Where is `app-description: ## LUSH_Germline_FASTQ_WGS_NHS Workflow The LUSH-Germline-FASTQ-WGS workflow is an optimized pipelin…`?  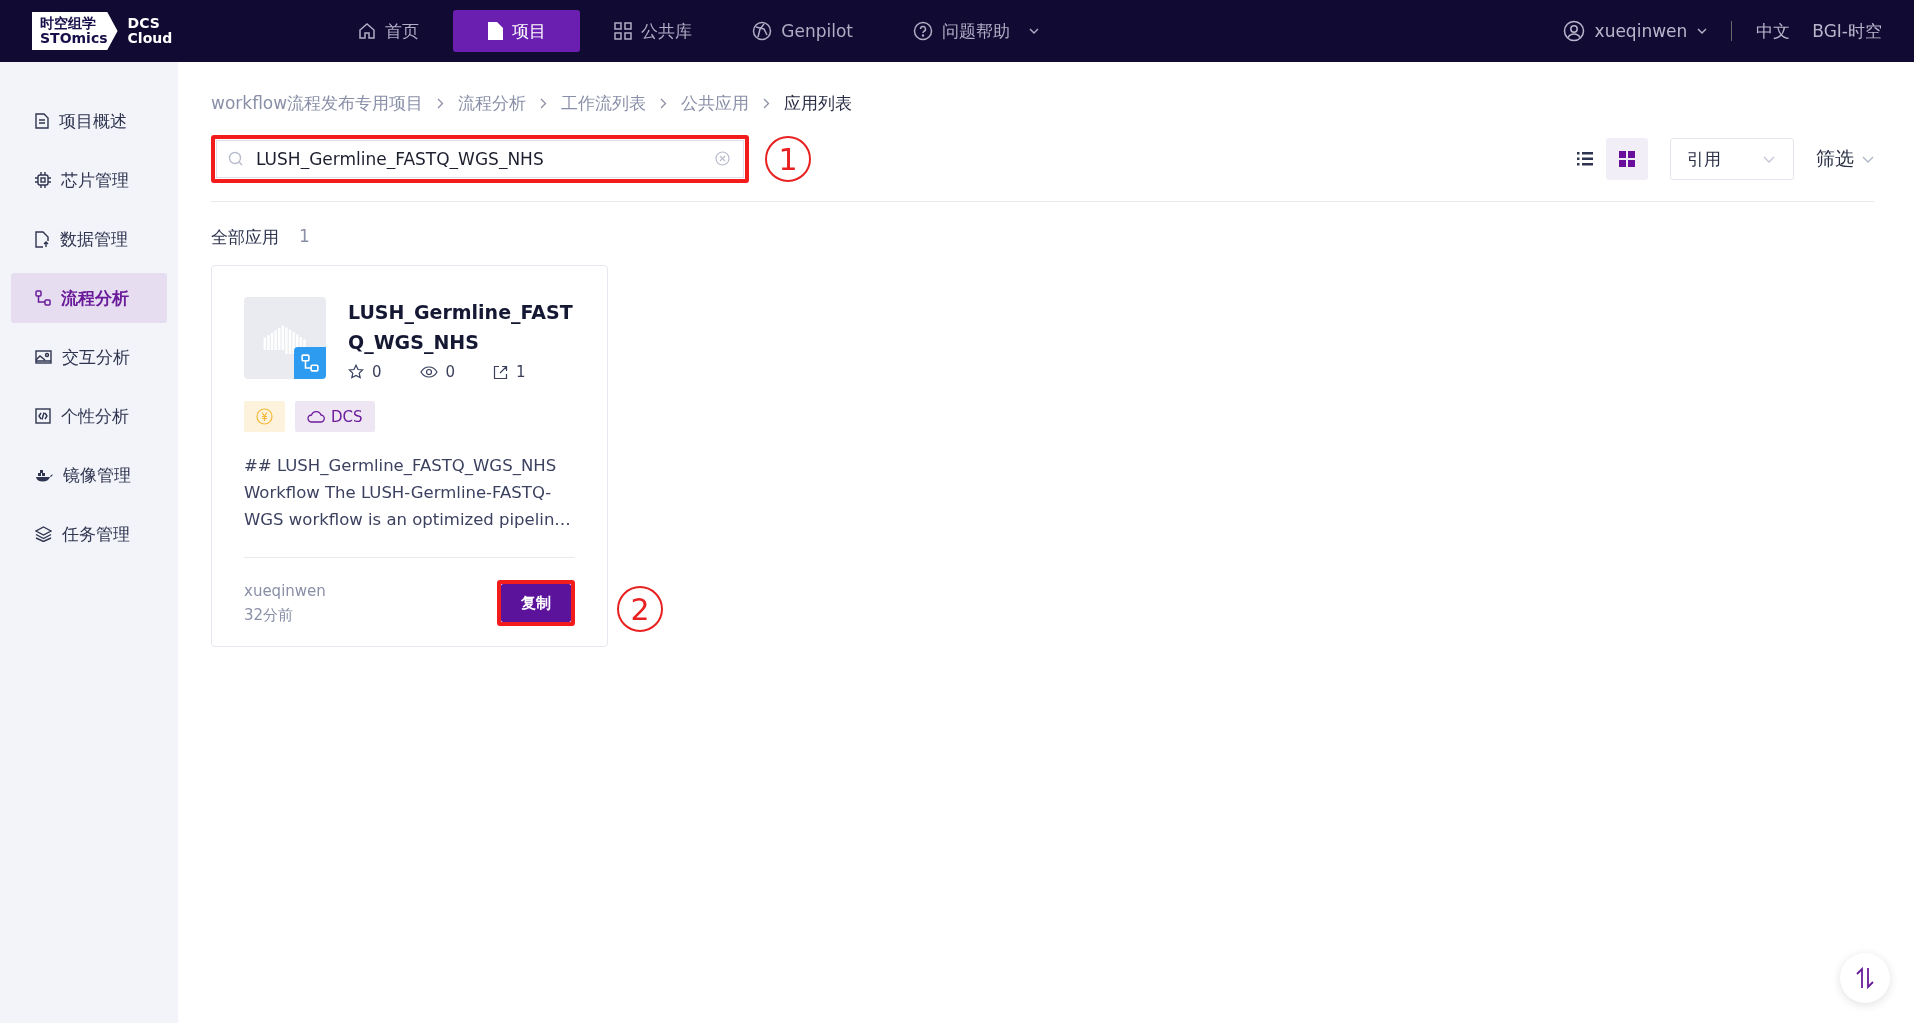 app-description: ## LUSH_Germline_FASTQ_WGS_NHS Workflow The LUSH-Germline-FASTQ-WGS workflow is an optimized pipelin… is located at coordinates (409, 505).